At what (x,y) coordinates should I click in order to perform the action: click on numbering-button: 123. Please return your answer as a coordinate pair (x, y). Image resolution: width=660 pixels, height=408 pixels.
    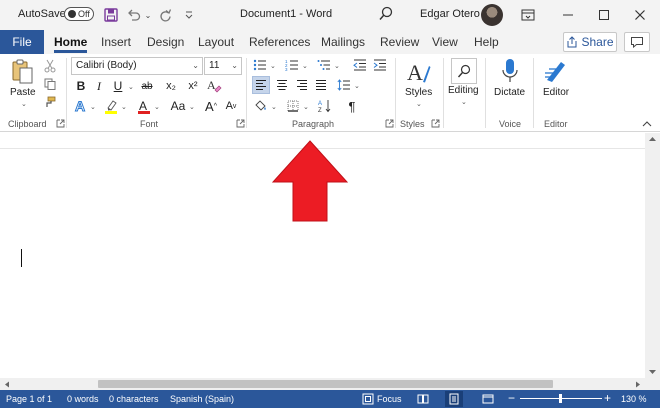
    Looking at the image, I should click on (292, 65).